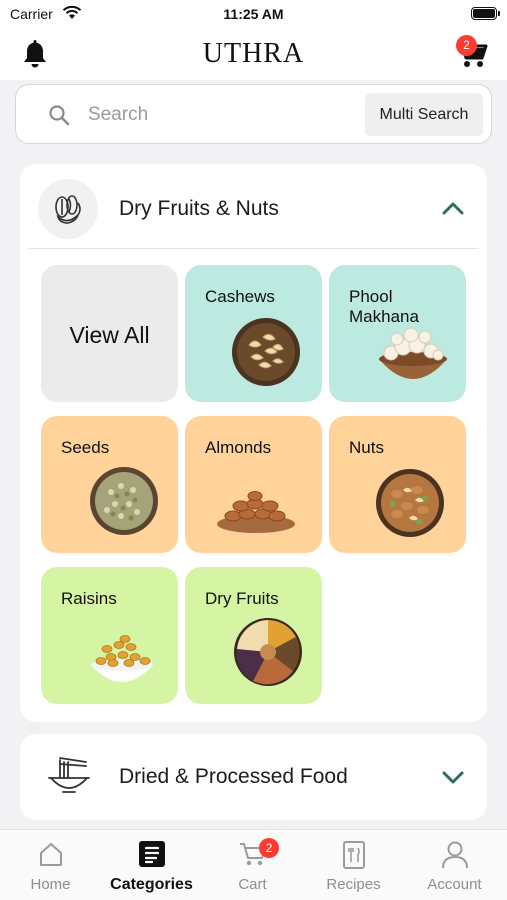 The width and height of the screenshot is (507, 900). I want to click on tile-dry-fruits: Dry Fruits, so click(253, 635).